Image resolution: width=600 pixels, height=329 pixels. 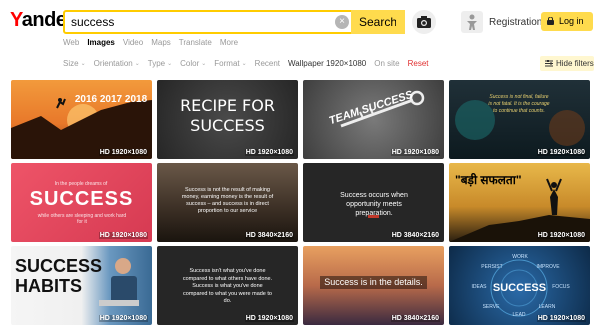 What do you see at coordinates (156, 63) in the screenshot?
I see `filter-label: Type` at bounding box center [156, 63].